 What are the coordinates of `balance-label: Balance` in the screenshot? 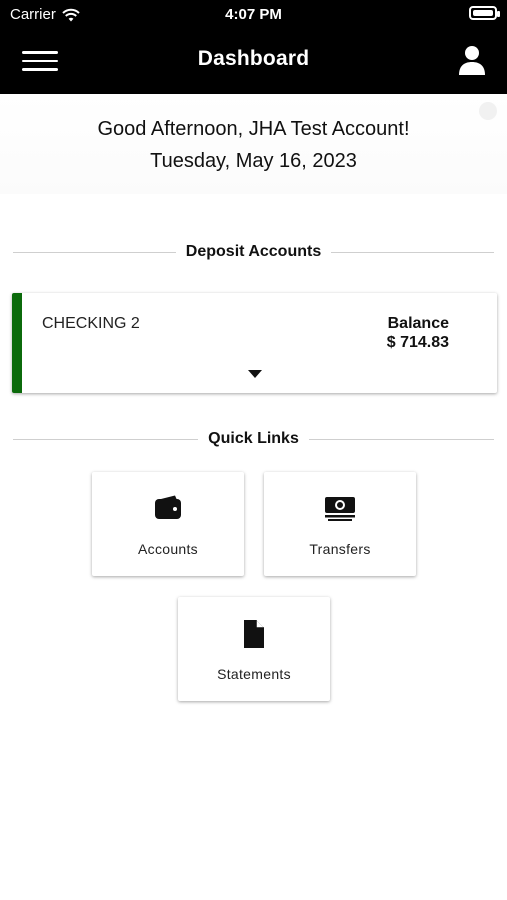 It's located at (418, 323).